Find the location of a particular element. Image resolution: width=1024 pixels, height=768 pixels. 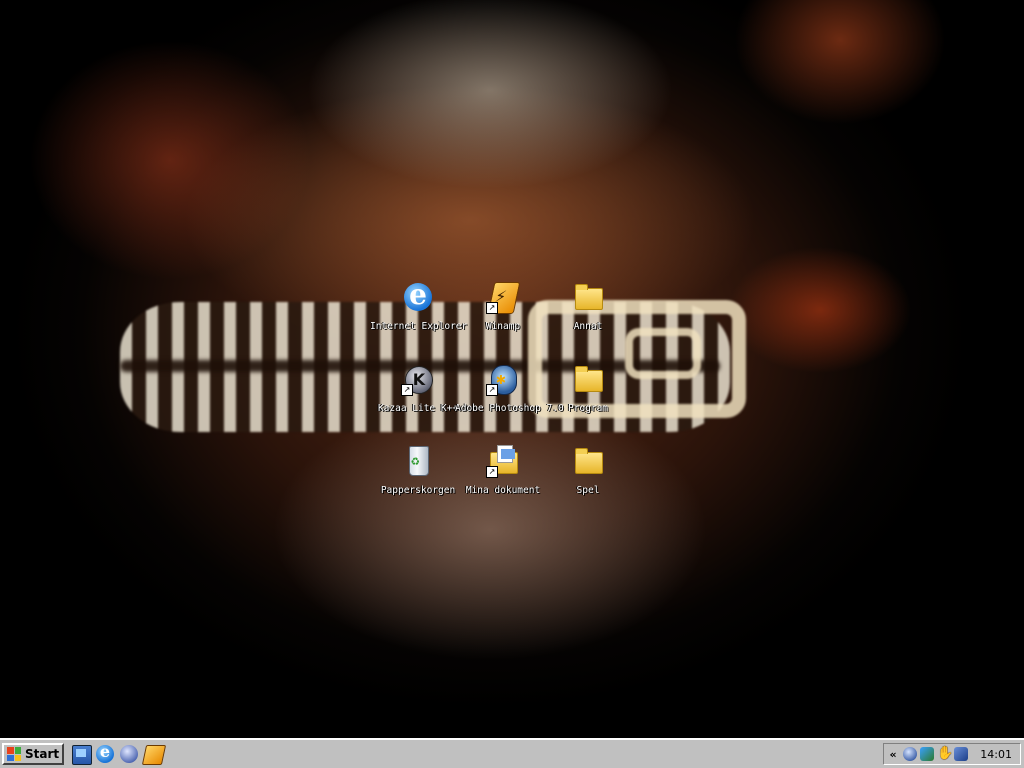

system-tray: « ✋ 14:01 is located at coordinates (952, 754).